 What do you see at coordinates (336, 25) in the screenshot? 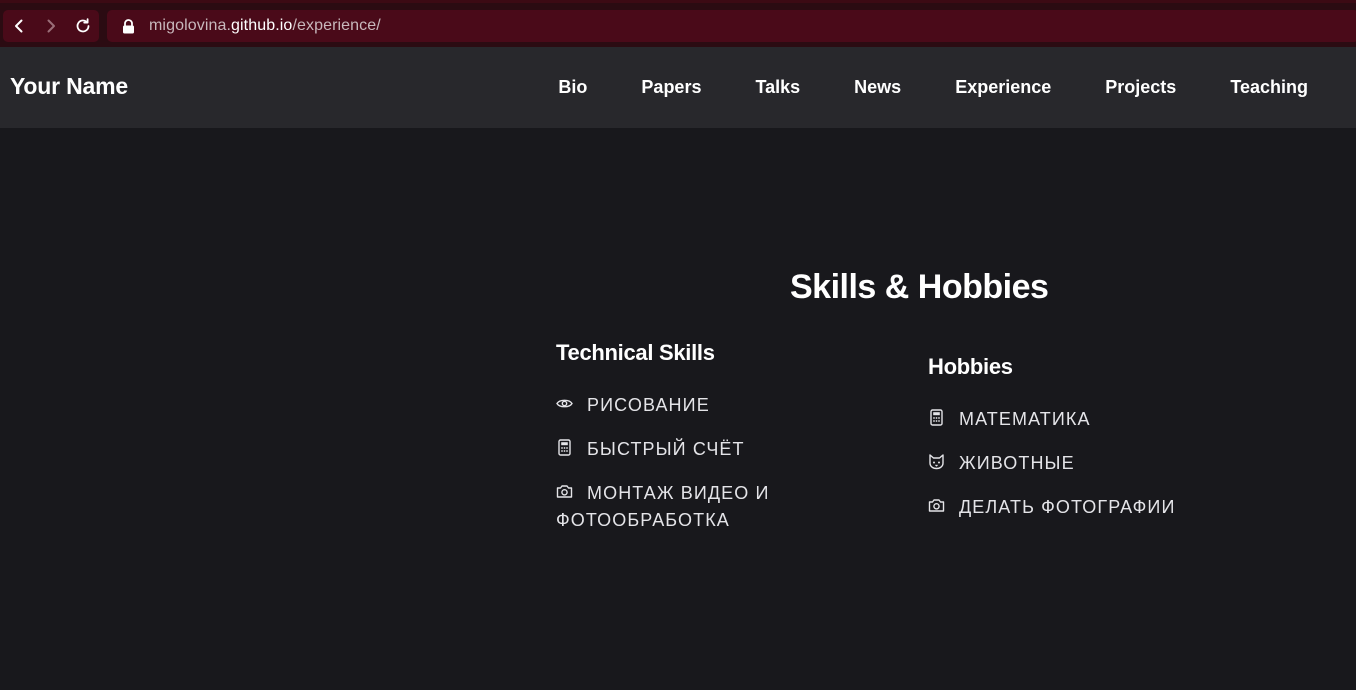
I see `url-path: /experience/` at bounding box center [336, 25].